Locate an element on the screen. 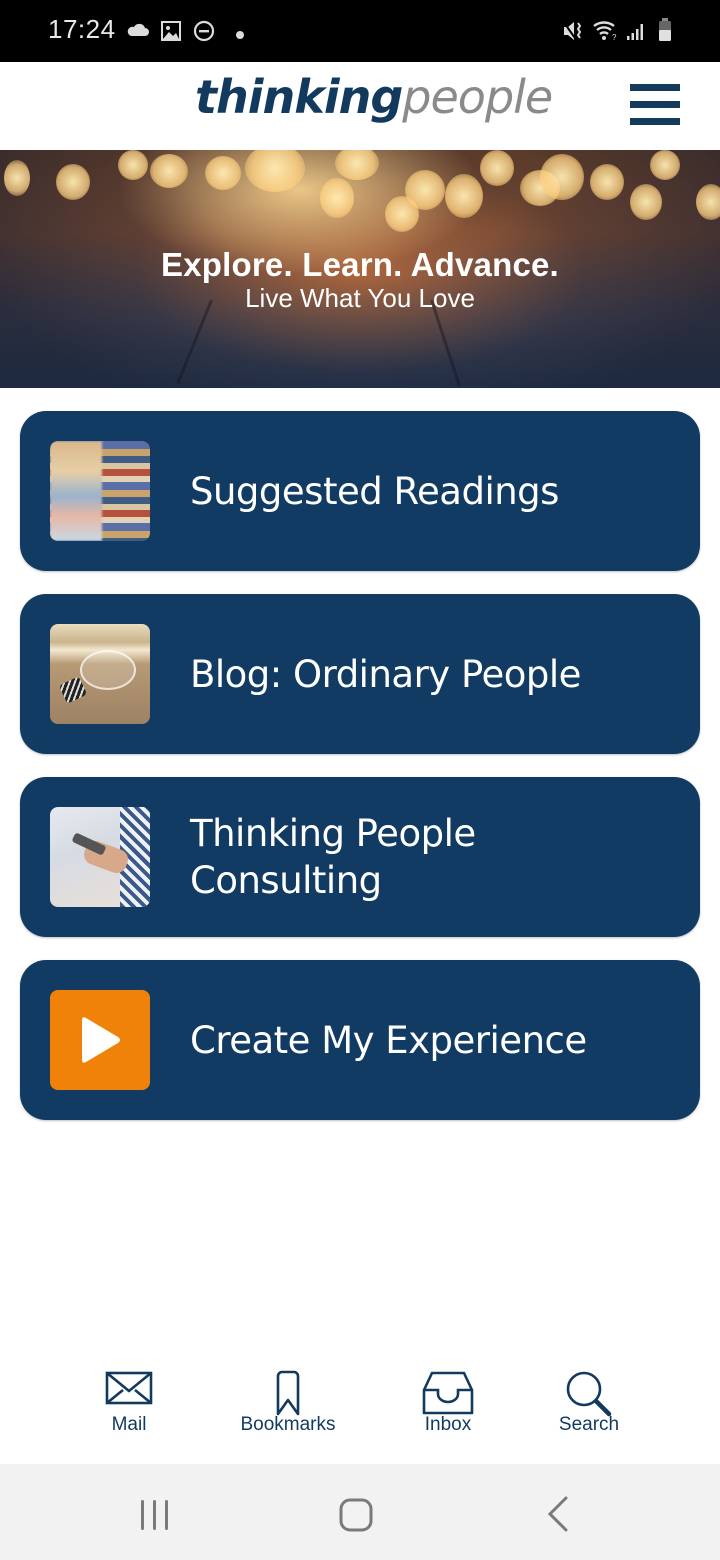 The height and width of the screenshot is (1560, 720). back-icon is located at coordinates (557, 1514).